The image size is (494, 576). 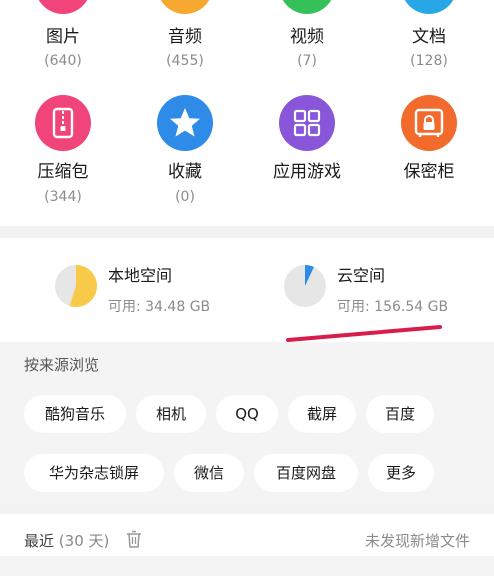 What do you see at coordinates (63, 61) in the screenshot?
I see `category-count: (640)` at bounding box center [63, 61].